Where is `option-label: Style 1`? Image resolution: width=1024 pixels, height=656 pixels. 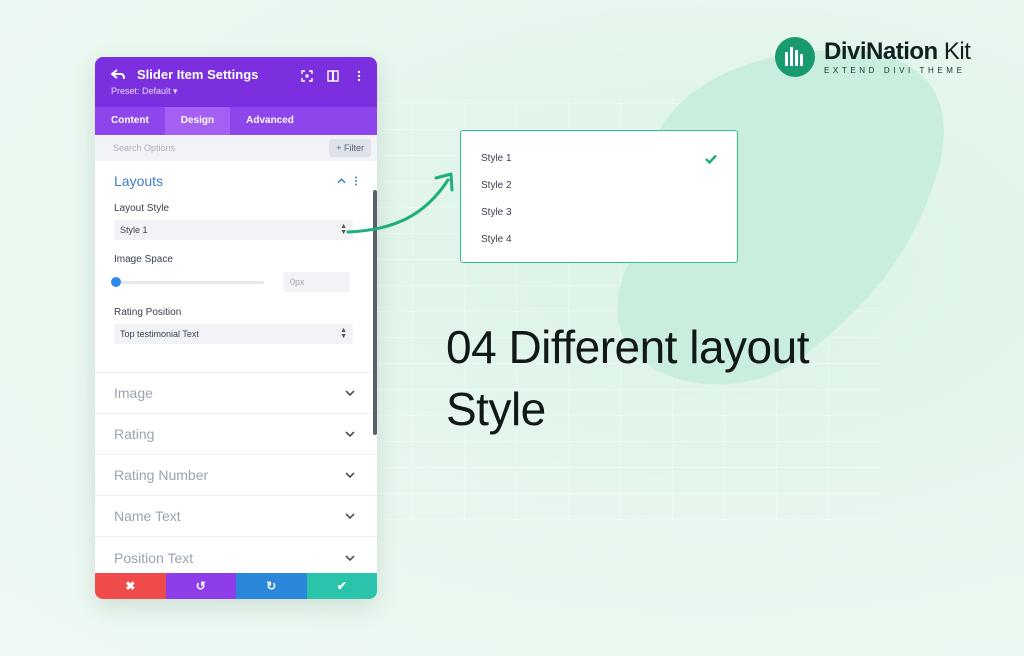
option-label: Style 1 is located at coordinates (496, 158).